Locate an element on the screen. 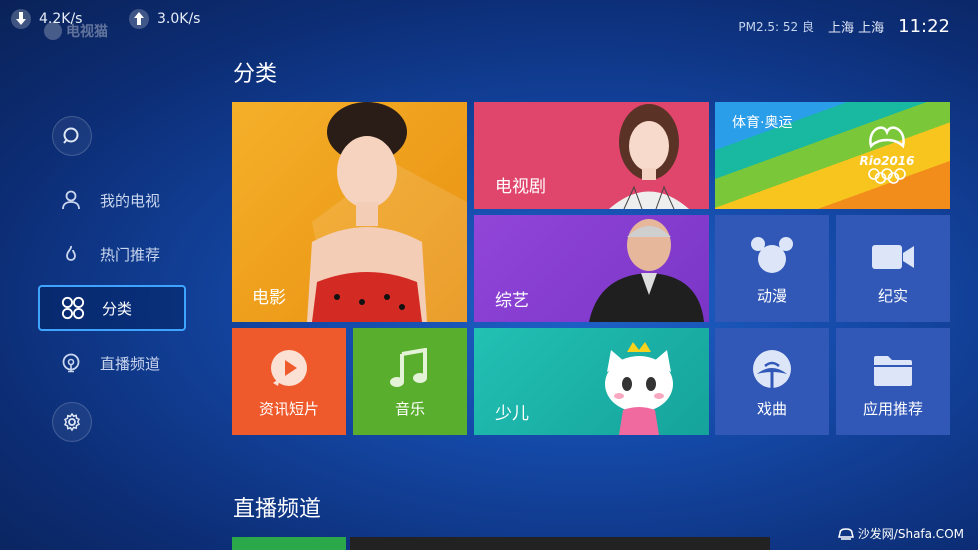 Image resolution: width=978 pixels, height=550 pixels. app-logo: 电视猫 is located at coordinates (76, 31).